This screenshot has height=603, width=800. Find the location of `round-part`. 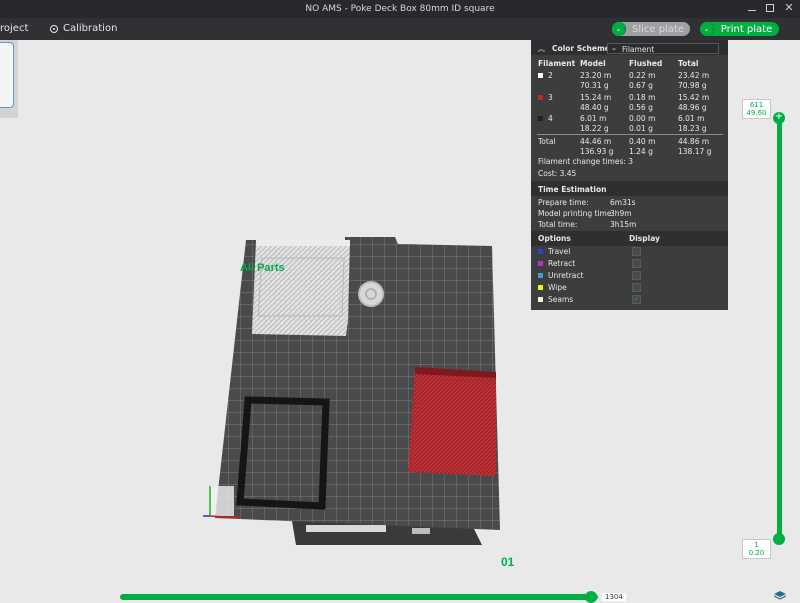

round-part is located at coordinates (371, 294).